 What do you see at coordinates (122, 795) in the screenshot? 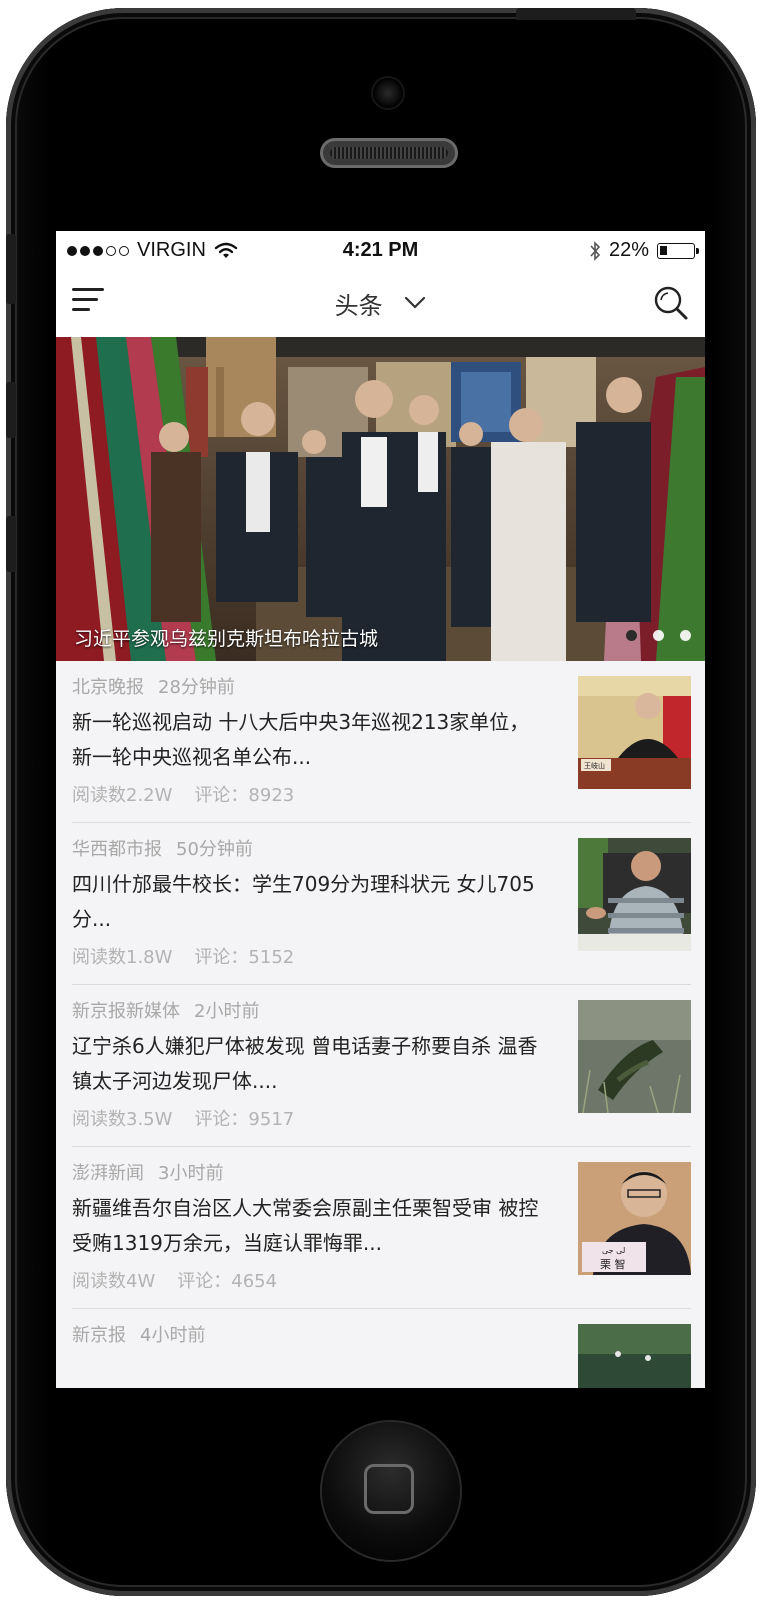
I see `read-count: 阅读数2.2W` at bounding box center [122, 795].